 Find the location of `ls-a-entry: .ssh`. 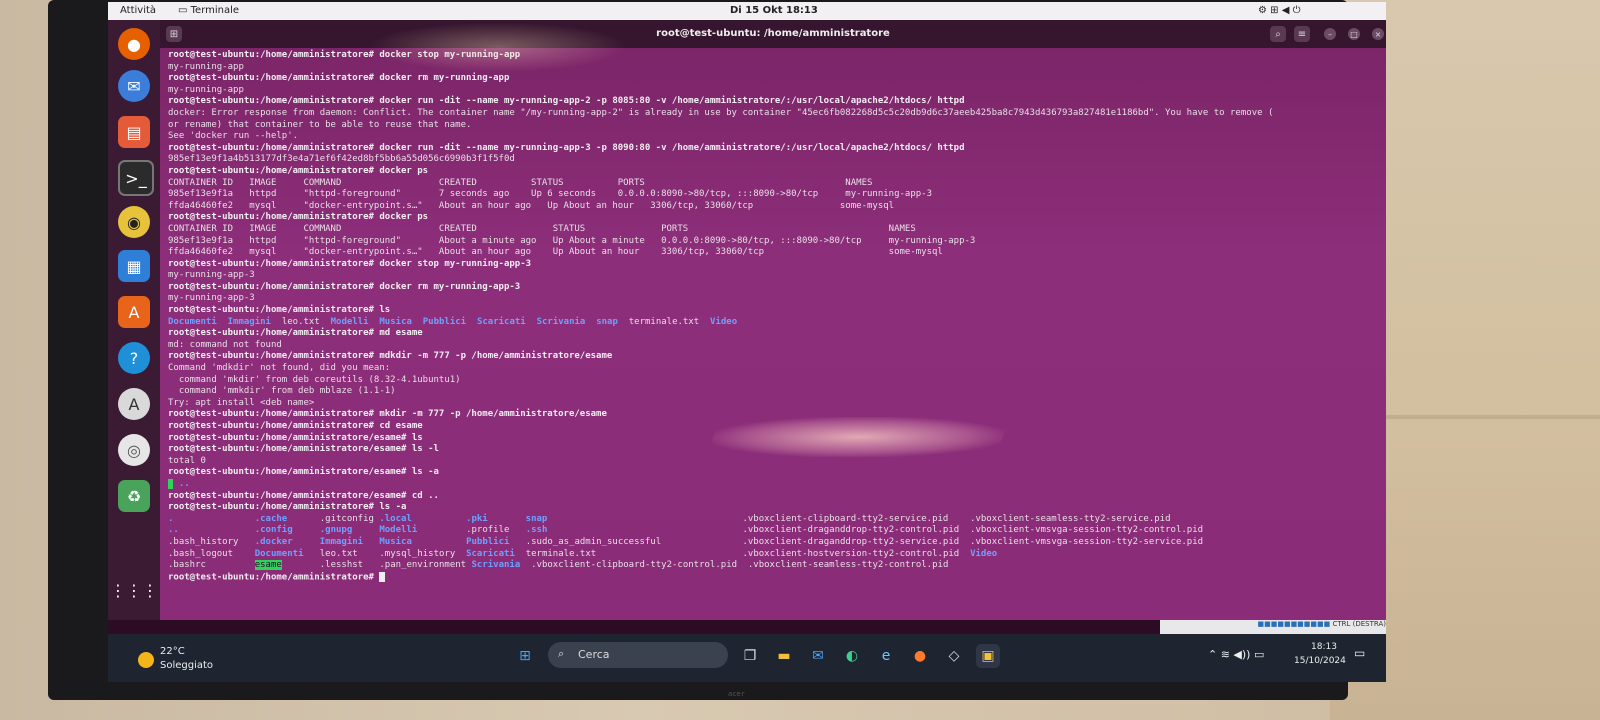

ls-a-entry: .ssh is located at coordinates (536, 530).